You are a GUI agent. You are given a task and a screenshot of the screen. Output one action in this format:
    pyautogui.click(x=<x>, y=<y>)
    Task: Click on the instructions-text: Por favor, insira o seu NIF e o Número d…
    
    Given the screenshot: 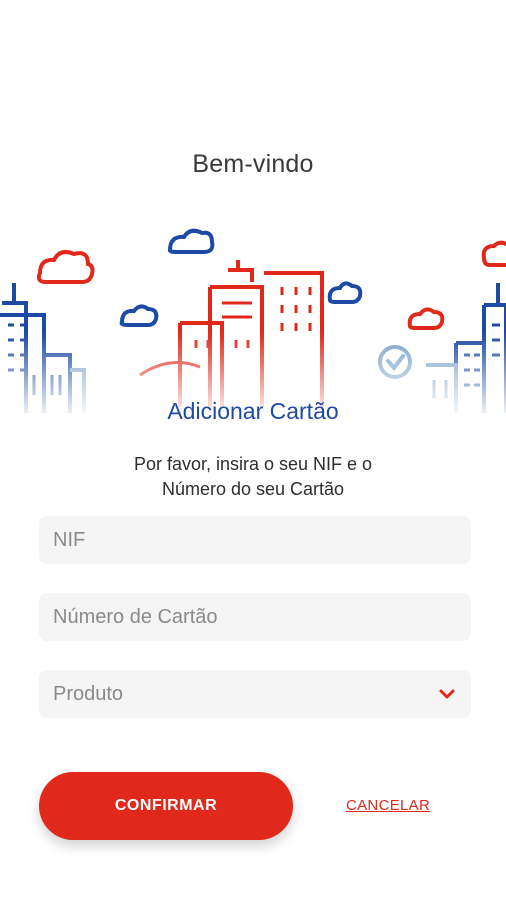 What is the action you would take?
    pyautogui.click(x=253, y=477)
    